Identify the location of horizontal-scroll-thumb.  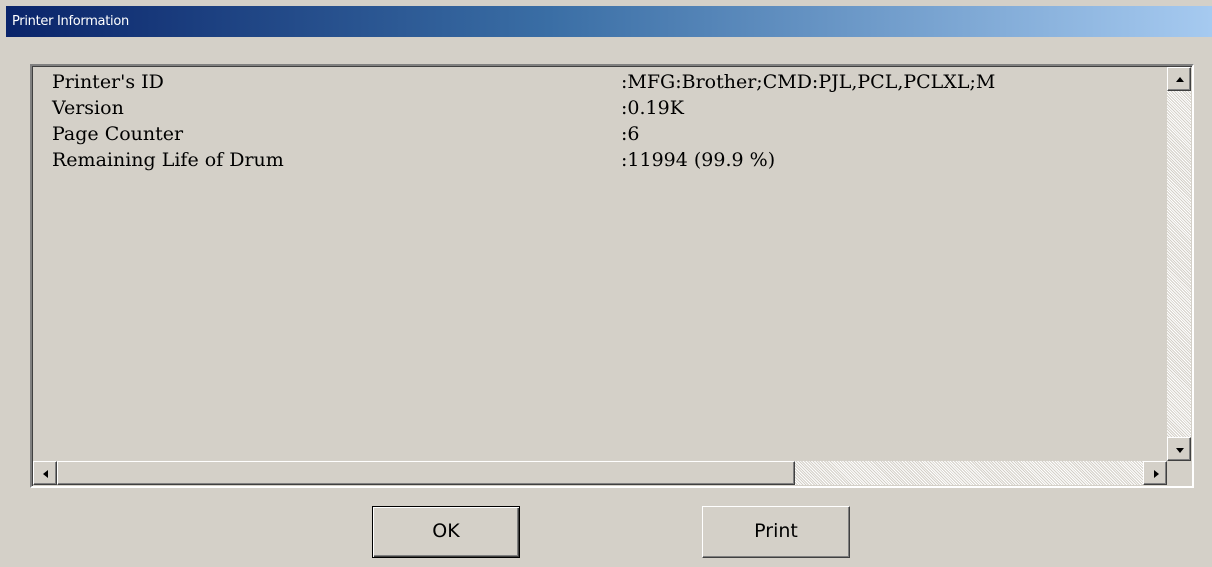
(426, 473).